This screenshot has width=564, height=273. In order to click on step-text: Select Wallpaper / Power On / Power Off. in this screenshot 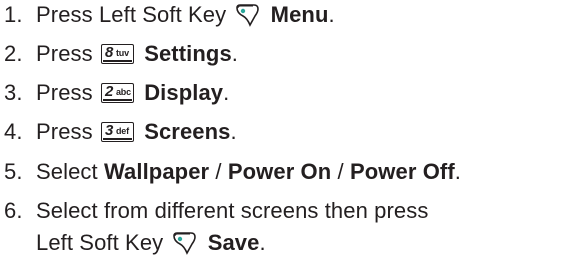, I will do `click(248, 172)`.